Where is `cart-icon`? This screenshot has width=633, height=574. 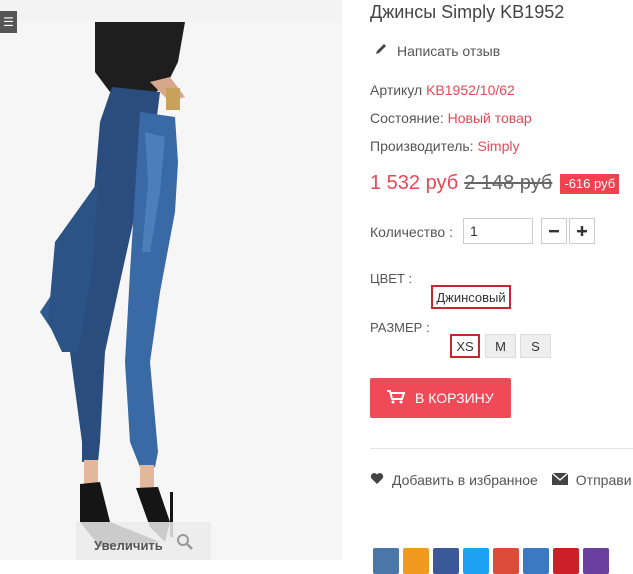 cart-icon is located at coordinates (396, 398).